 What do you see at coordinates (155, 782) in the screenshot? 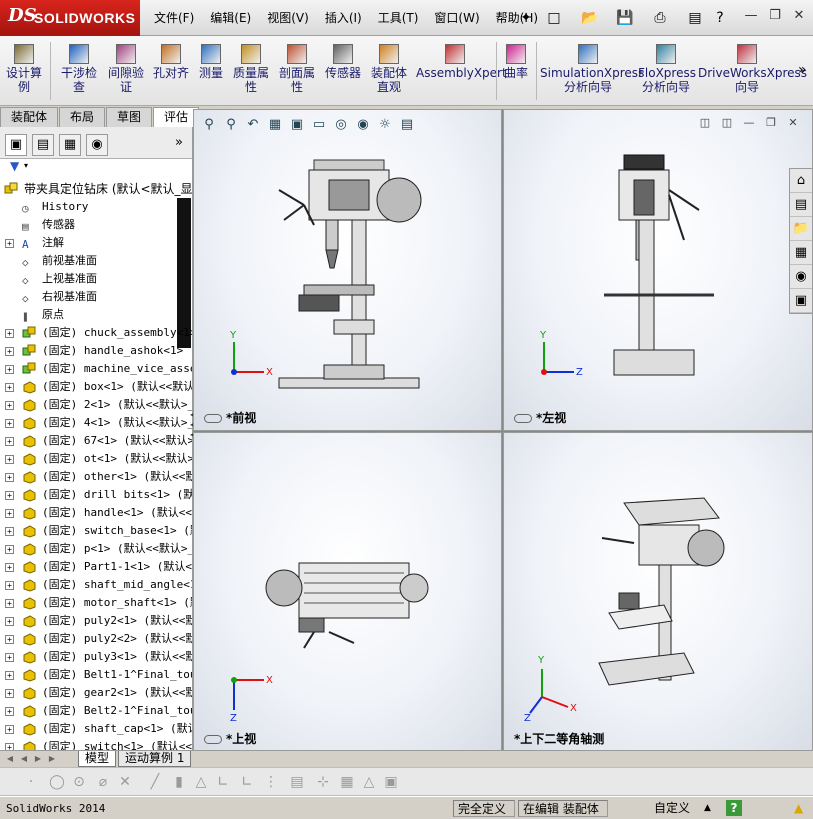
I see `line-icon: ╱` at bounding box center [155, 782].